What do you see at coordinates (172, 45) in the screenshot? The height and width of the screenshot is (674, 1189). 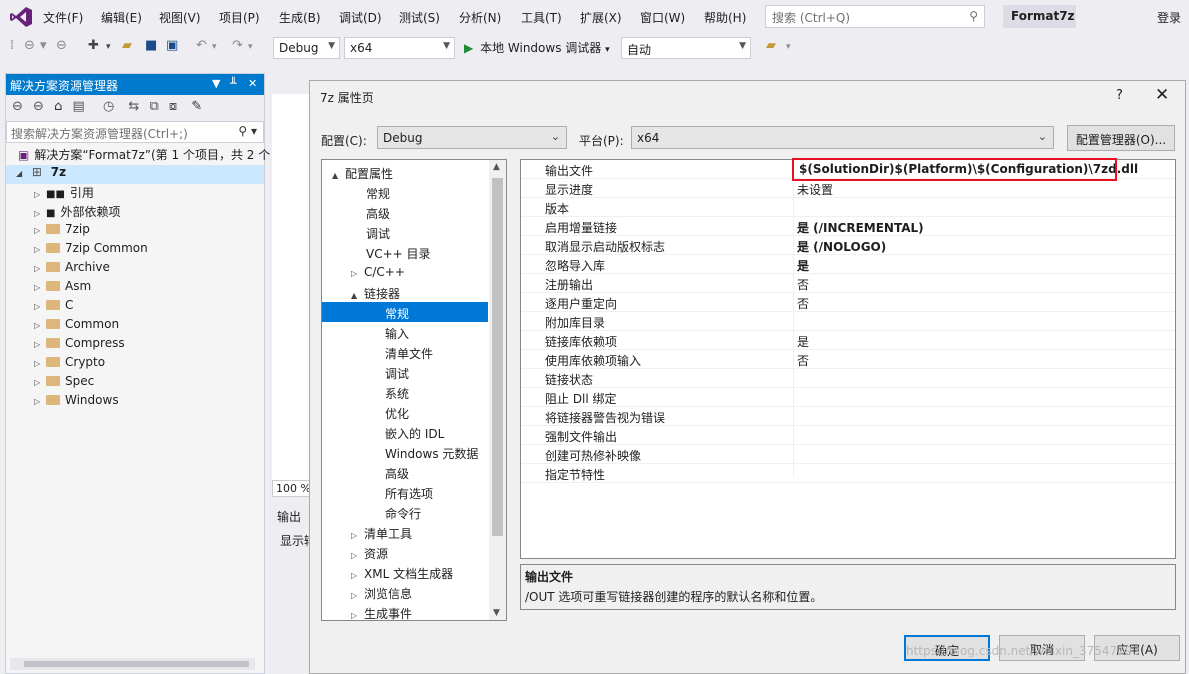 I see `save-all-icon: ▣` at bounding box center [172, 45].